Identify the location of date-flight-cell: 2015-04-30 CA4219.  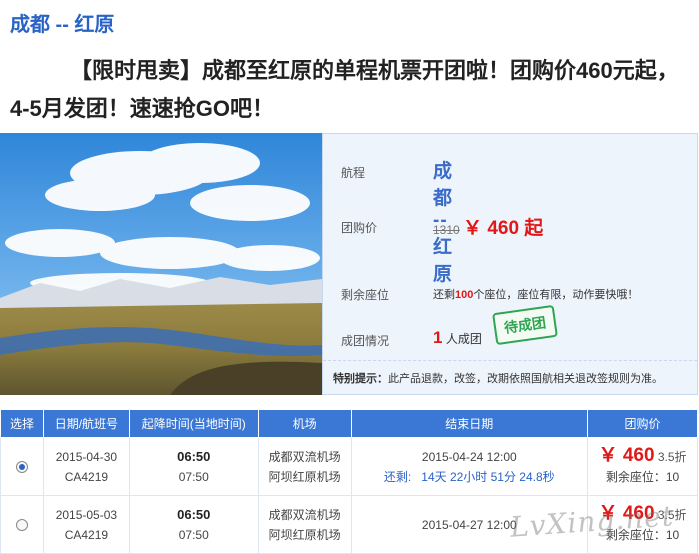
(86, 466).